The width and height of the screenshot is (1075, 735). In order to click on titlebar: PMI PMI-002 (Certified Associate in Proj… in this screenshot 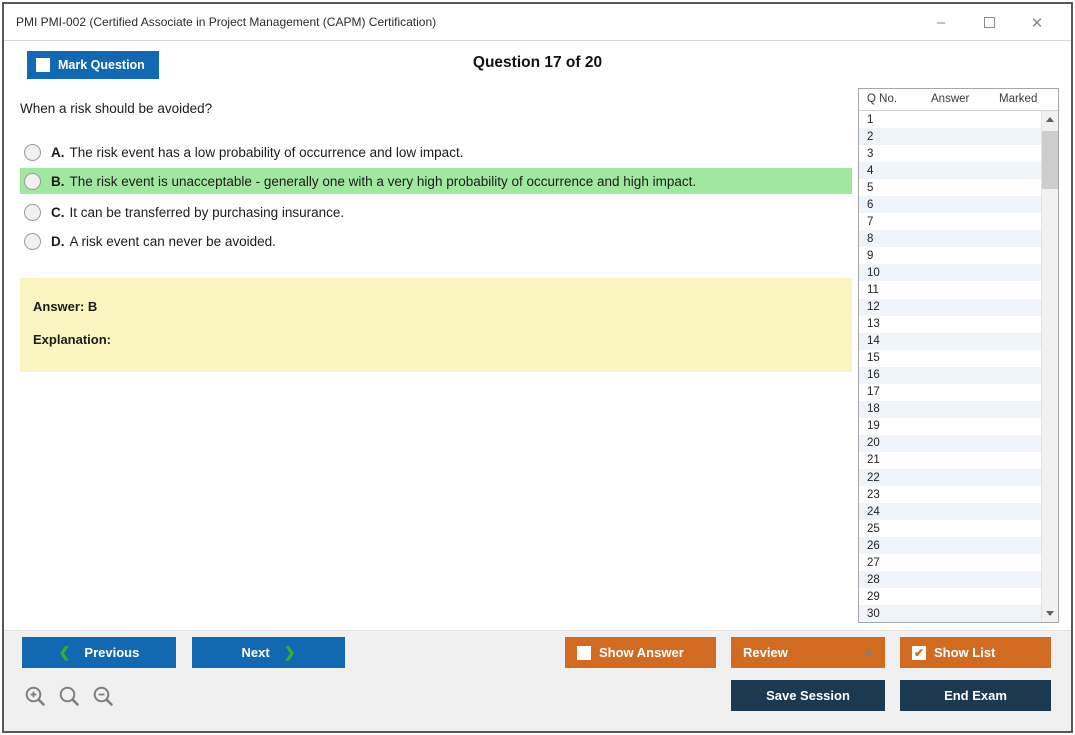, I will do `click(537, 22)`.